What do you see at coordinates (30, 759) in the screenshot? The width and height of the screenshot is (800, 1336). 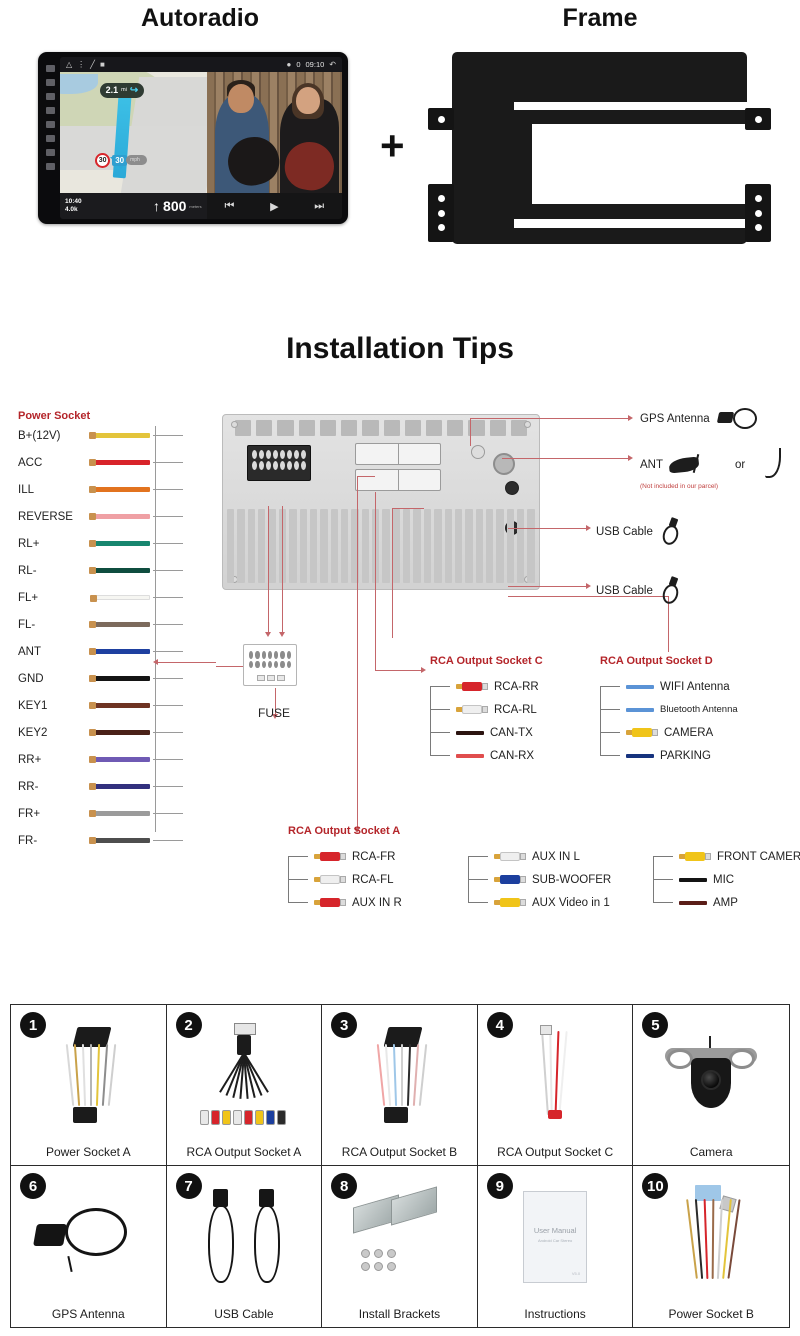 I see `power-wire-label: RR+` at bounding box center [30, 759].